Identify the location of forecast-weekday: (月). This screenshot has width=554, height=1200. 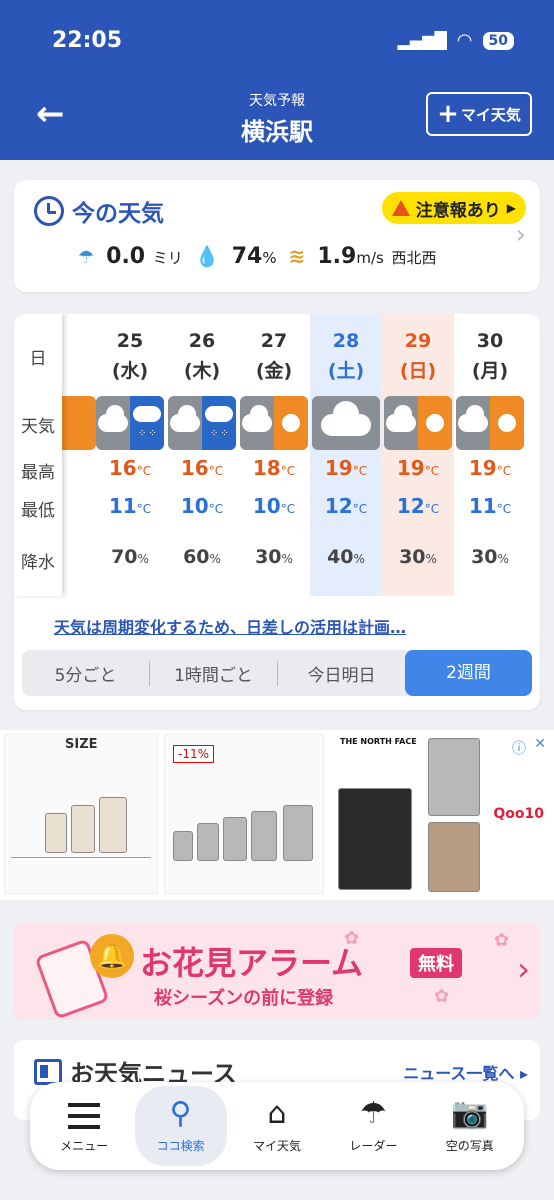
(490, 371).